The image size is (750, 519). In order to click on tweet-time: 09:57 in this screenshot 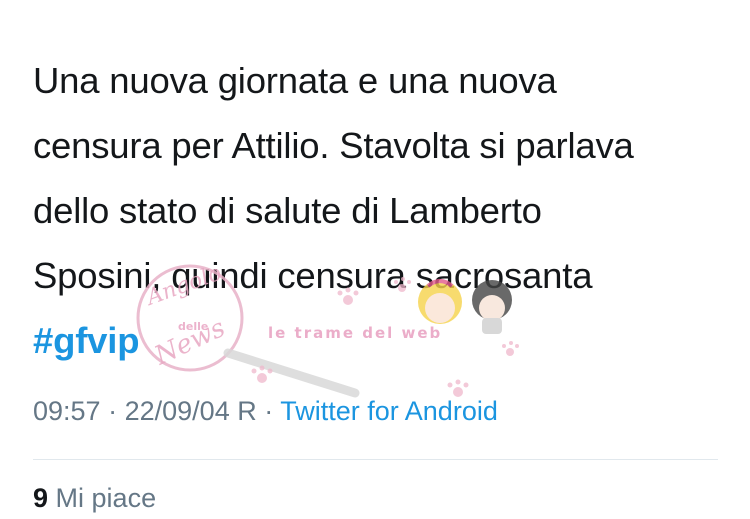, I will do `click(67, 411)`.